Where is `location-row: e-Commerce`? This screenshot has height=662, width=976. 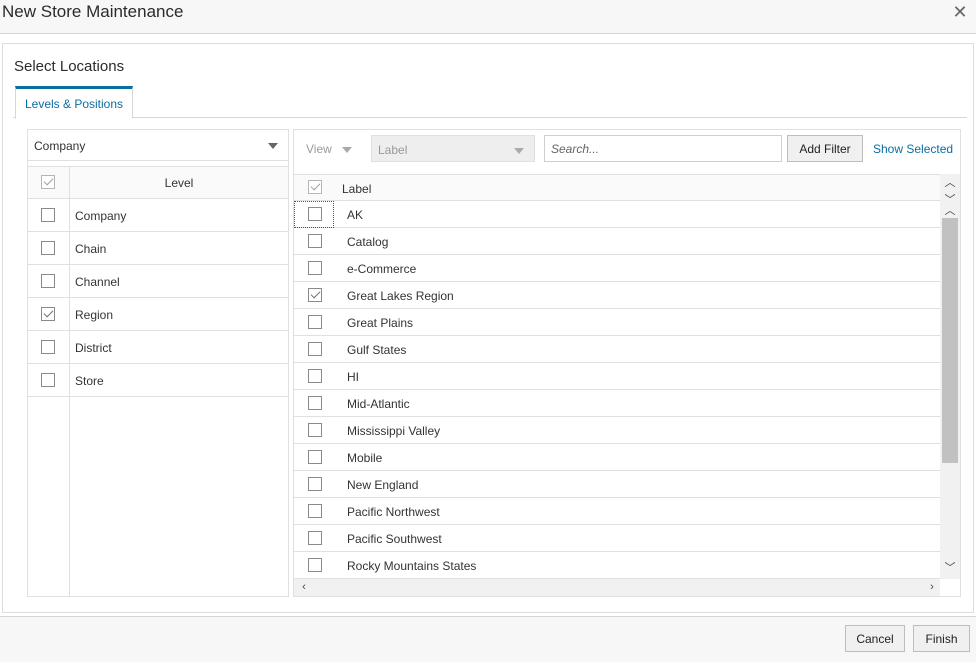 location-row: e-Commerce is located at coordinates (617, 268).